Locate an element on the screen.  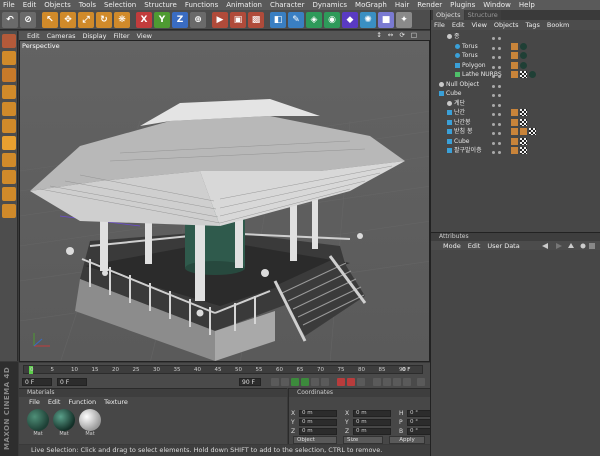
play-backwards-icon is located at coordinates (295, 382).